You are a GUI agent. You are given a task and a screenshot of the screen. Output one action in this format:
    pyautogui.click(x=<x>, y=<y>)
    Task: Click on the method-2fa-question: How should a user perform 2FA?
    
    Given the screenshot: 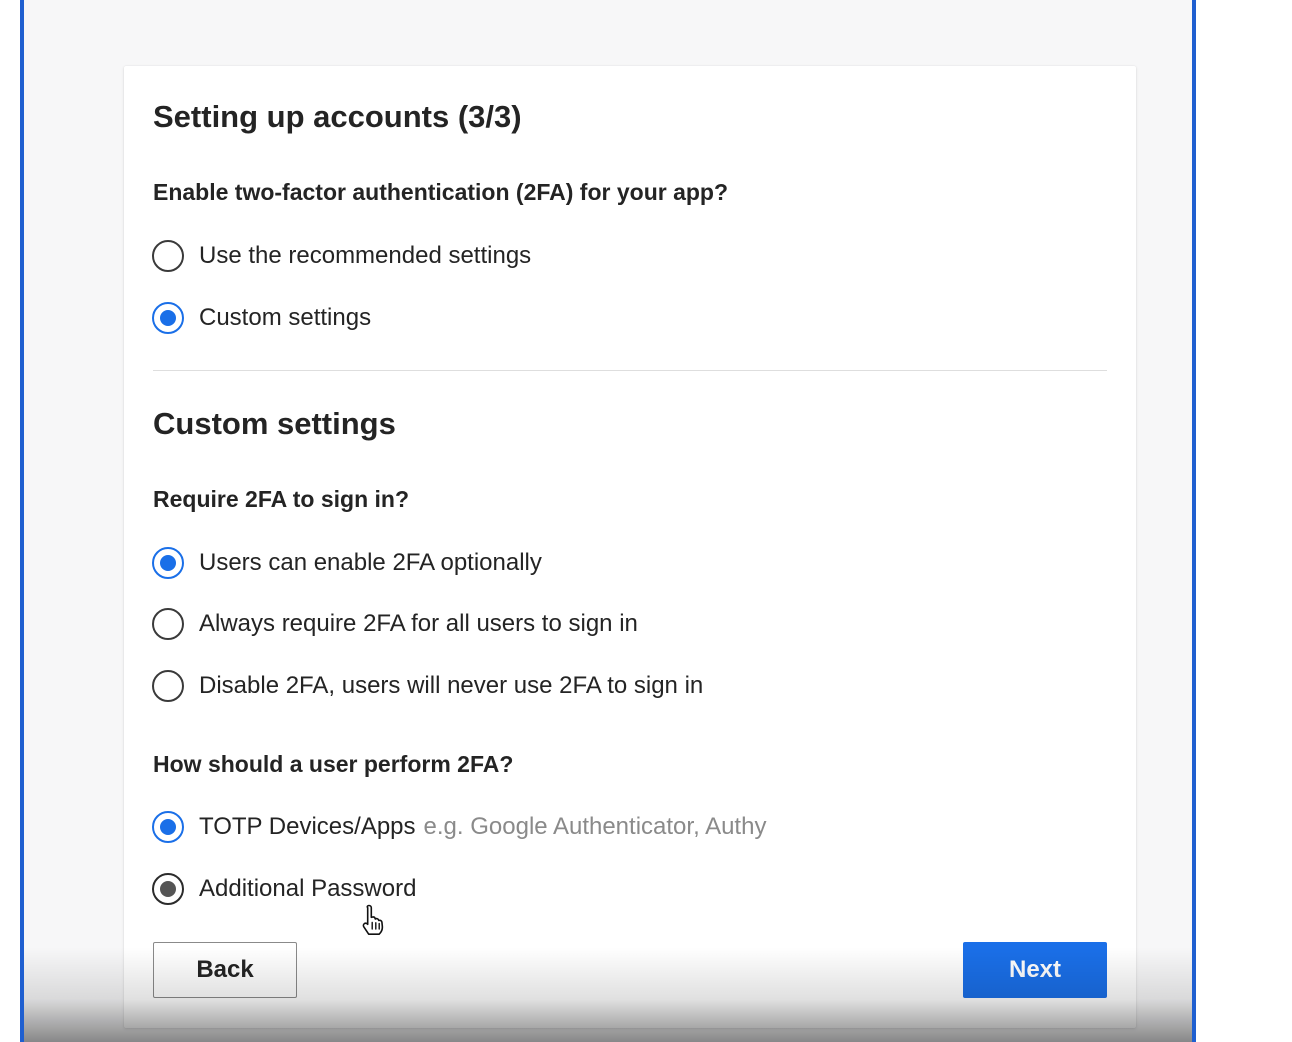 What is the action you would take?
    pyautogui.click(x=333, y=764)
    